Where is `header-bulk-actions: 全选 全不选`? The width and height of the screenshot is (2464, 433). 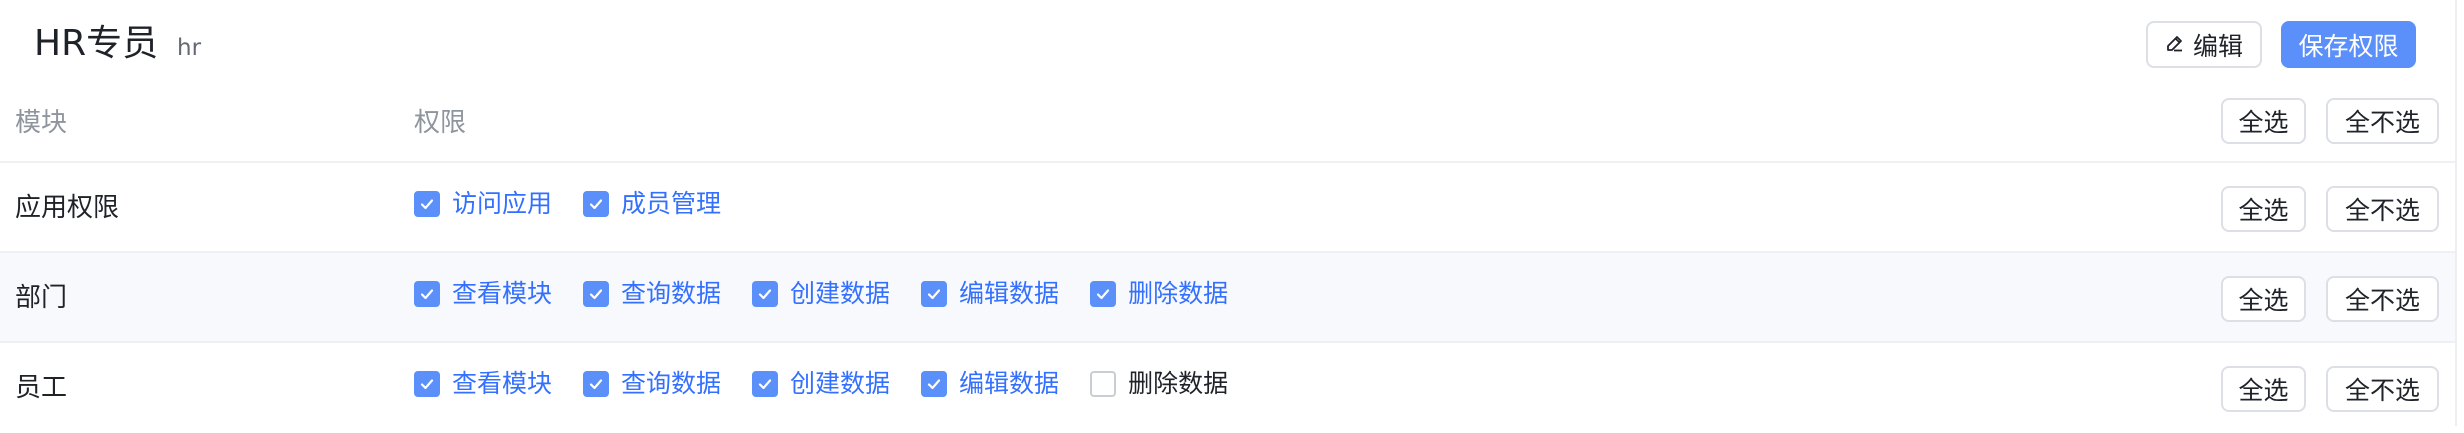 header-bulk-actions: 全选 全不选 is located at coordinates (2330, 121).